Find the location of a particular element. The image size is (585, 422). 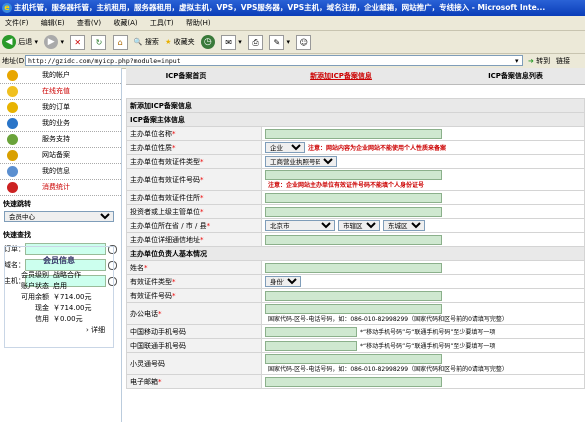

field-note: *“移动手机号码”与“联通手机号码”至少要填写一项 is located at coordinates (428, 346).